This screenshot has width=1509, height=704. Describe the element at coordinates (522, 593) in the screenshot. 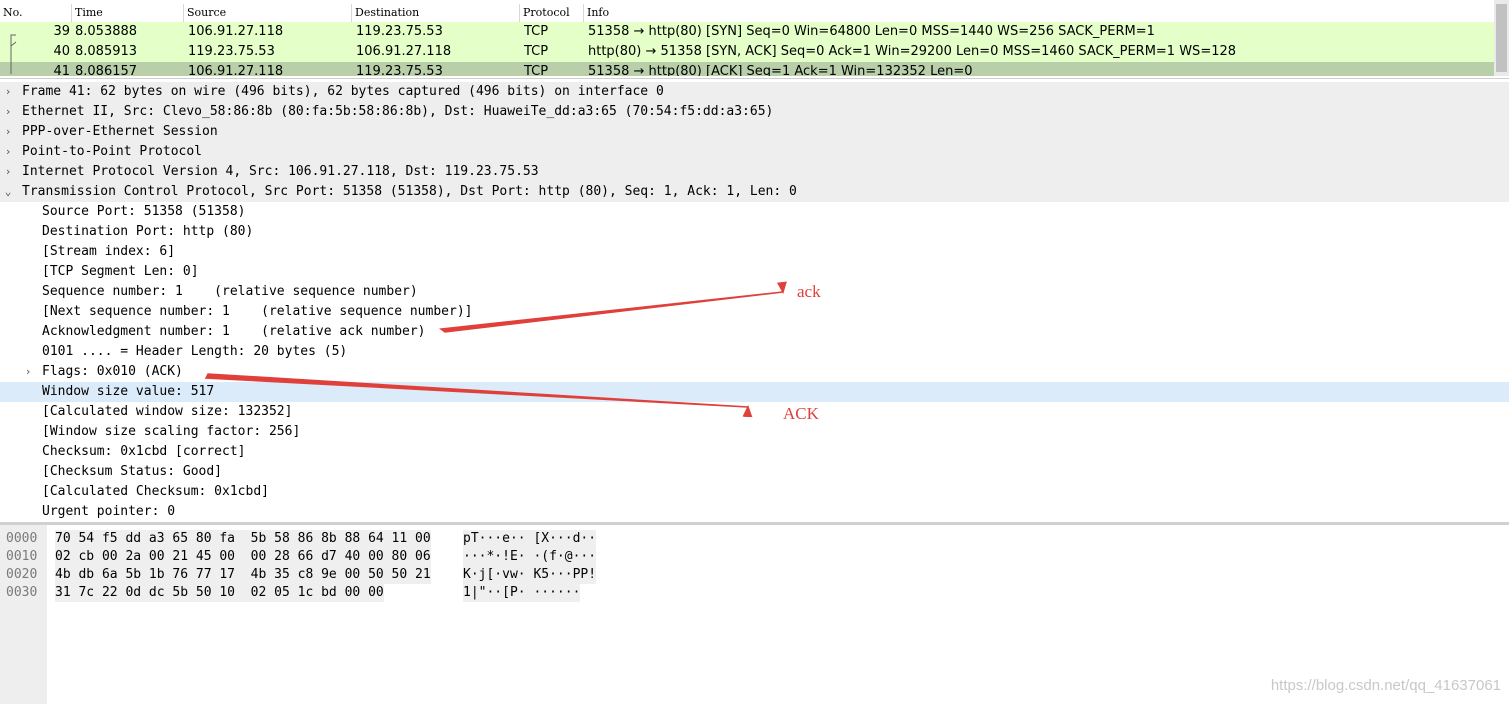

I see `byte-ascii: 1|"··[P· ······` at that location.